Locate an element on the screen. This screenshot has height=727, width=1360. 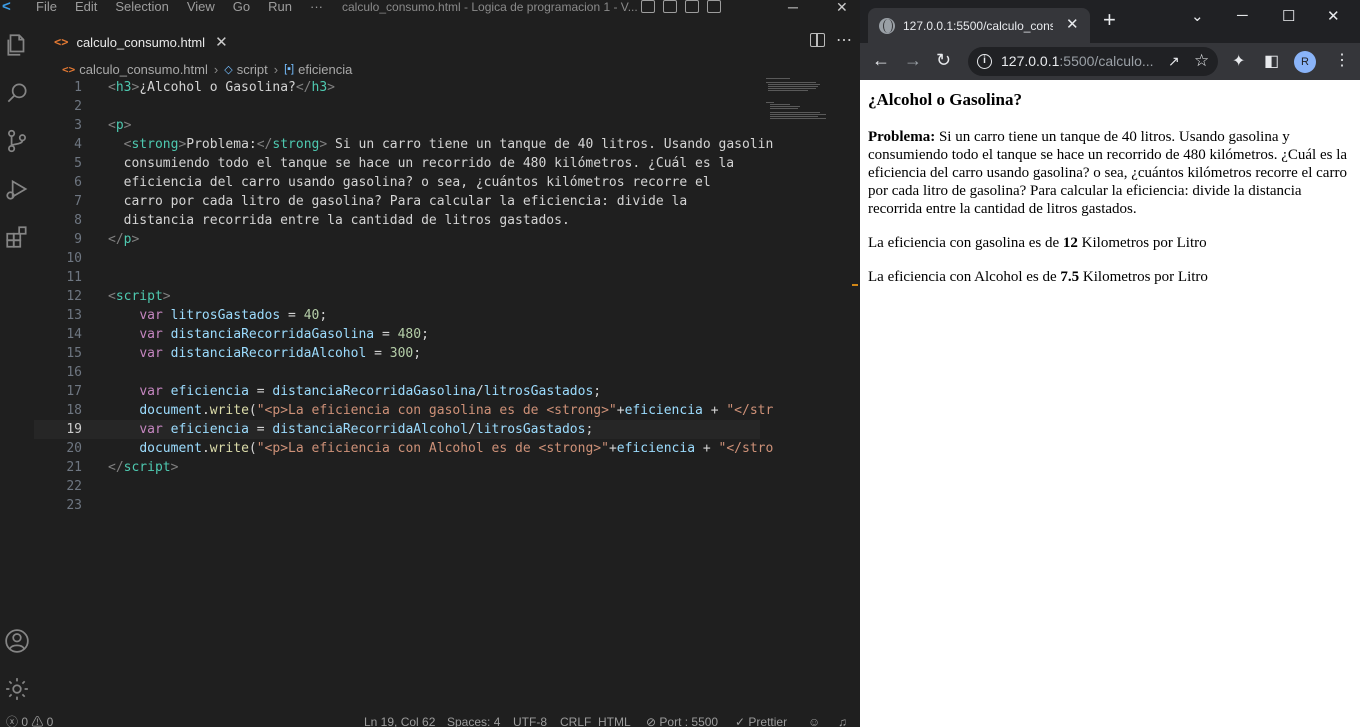
run-debug-icon is located at coordinates (17, 189).